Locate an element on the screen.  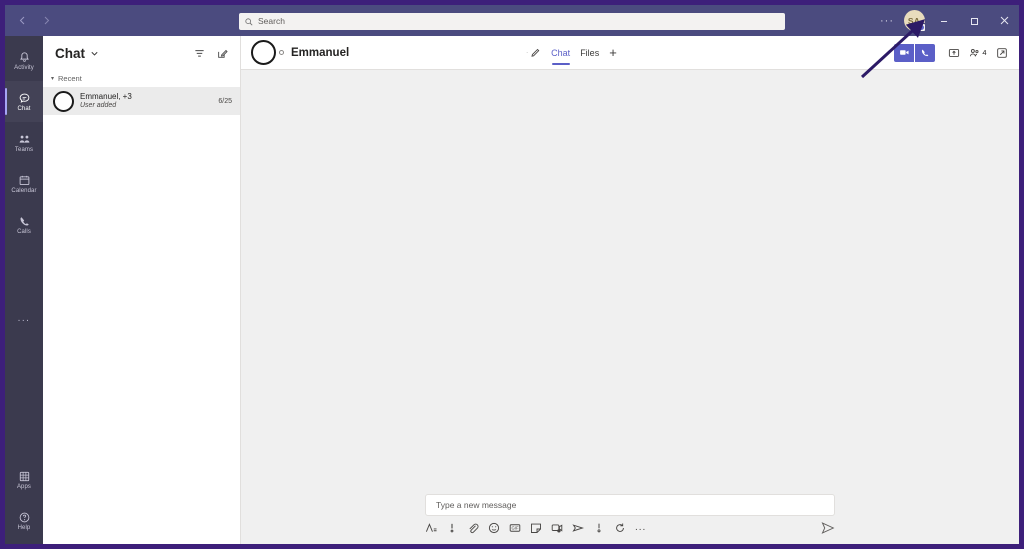
sidebar-item-calendar: Calendar is located at coordinates (24, 183).